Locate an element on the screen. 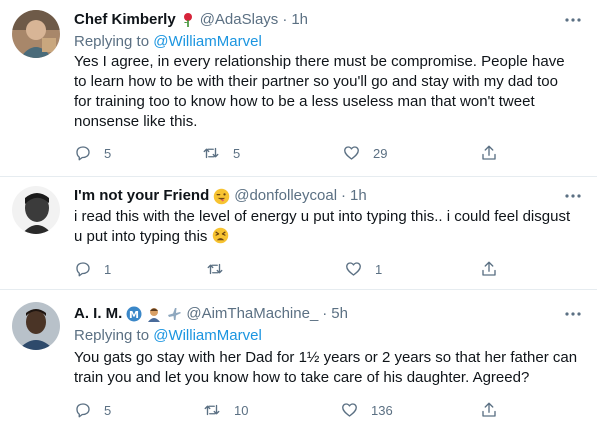 This screenshot has height=442, width=597. display-name: A. I. M. is located at coordinates (98, 314).